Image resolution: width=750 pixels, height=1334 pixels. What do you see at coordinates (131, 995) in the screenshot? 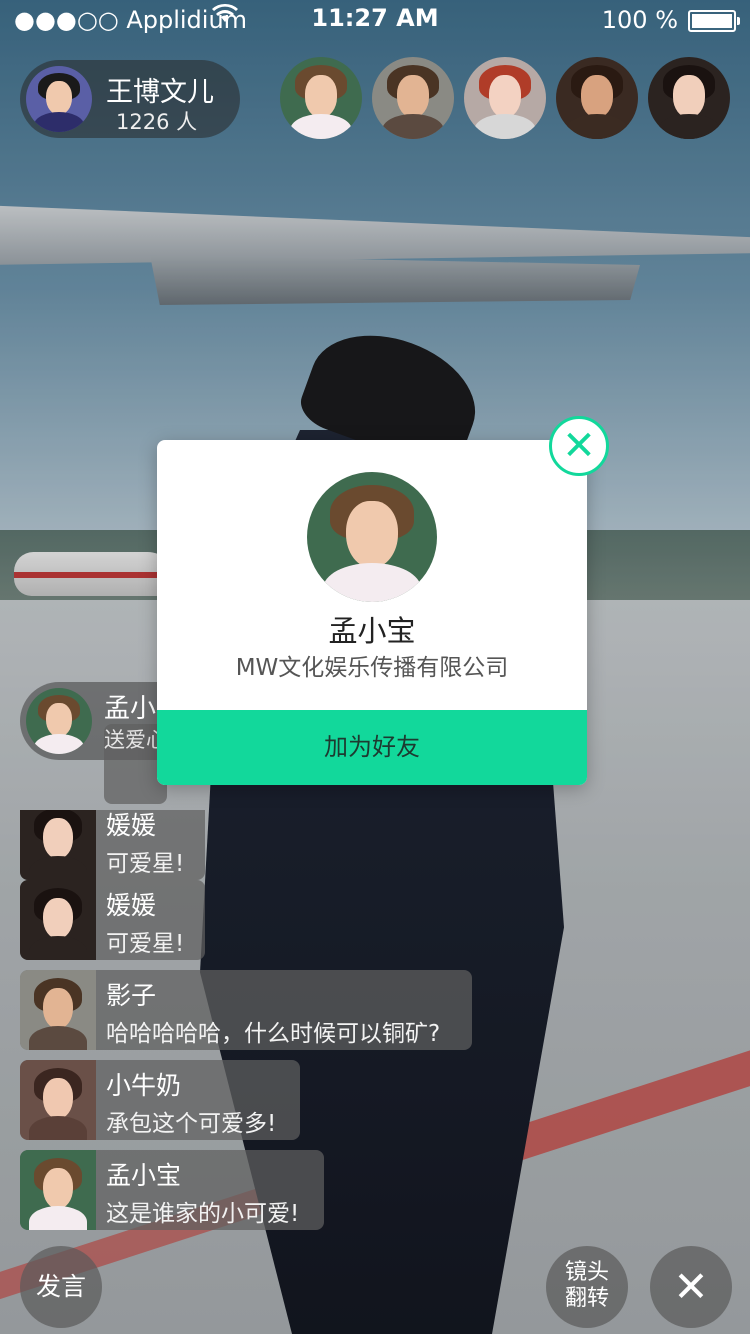
I see `chat-username: 影子` at bounding box center [131, 995].